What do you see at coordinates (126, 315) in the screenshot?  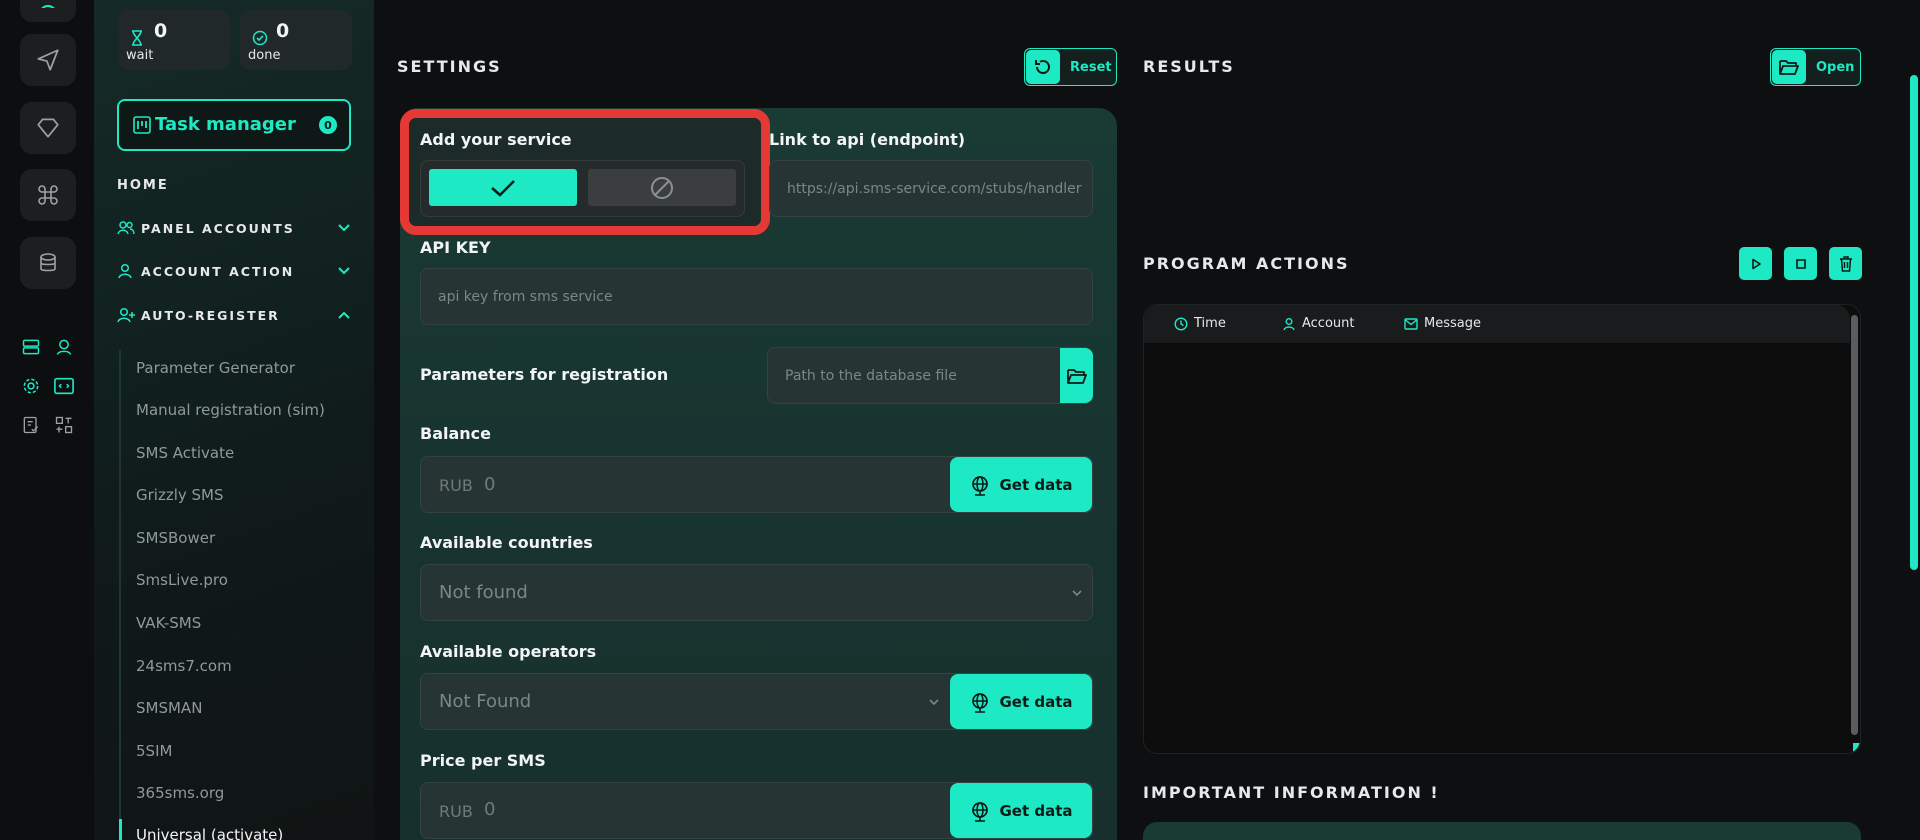 I see `user-plus-icon` at bounding box center [126, 315].